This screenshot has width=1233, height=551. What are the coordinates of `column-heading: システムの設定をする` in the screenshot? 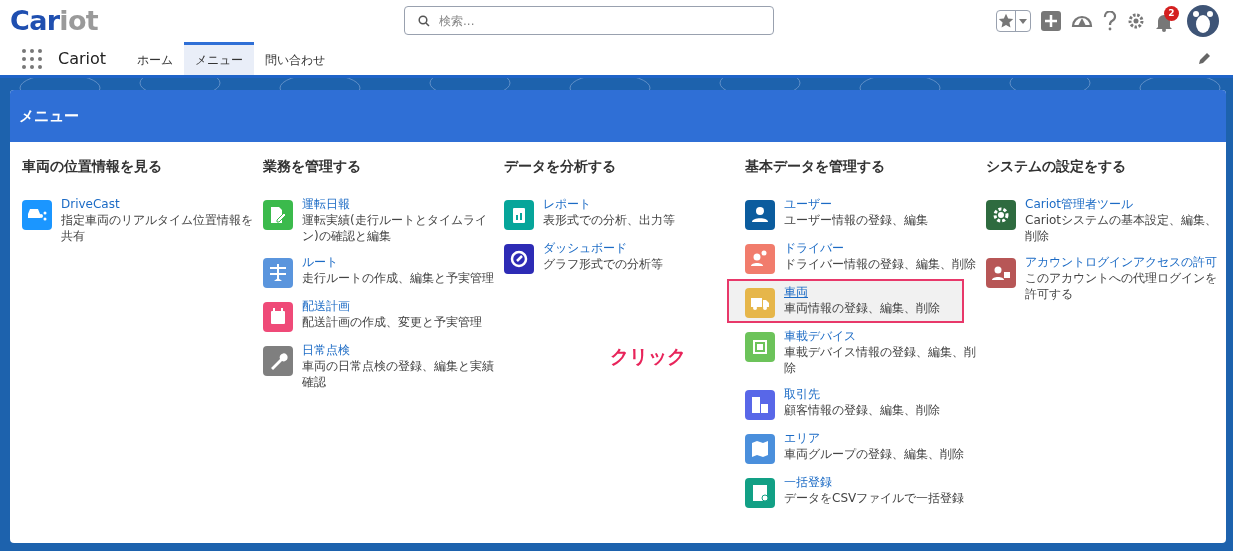 It's located at (1056, 166).